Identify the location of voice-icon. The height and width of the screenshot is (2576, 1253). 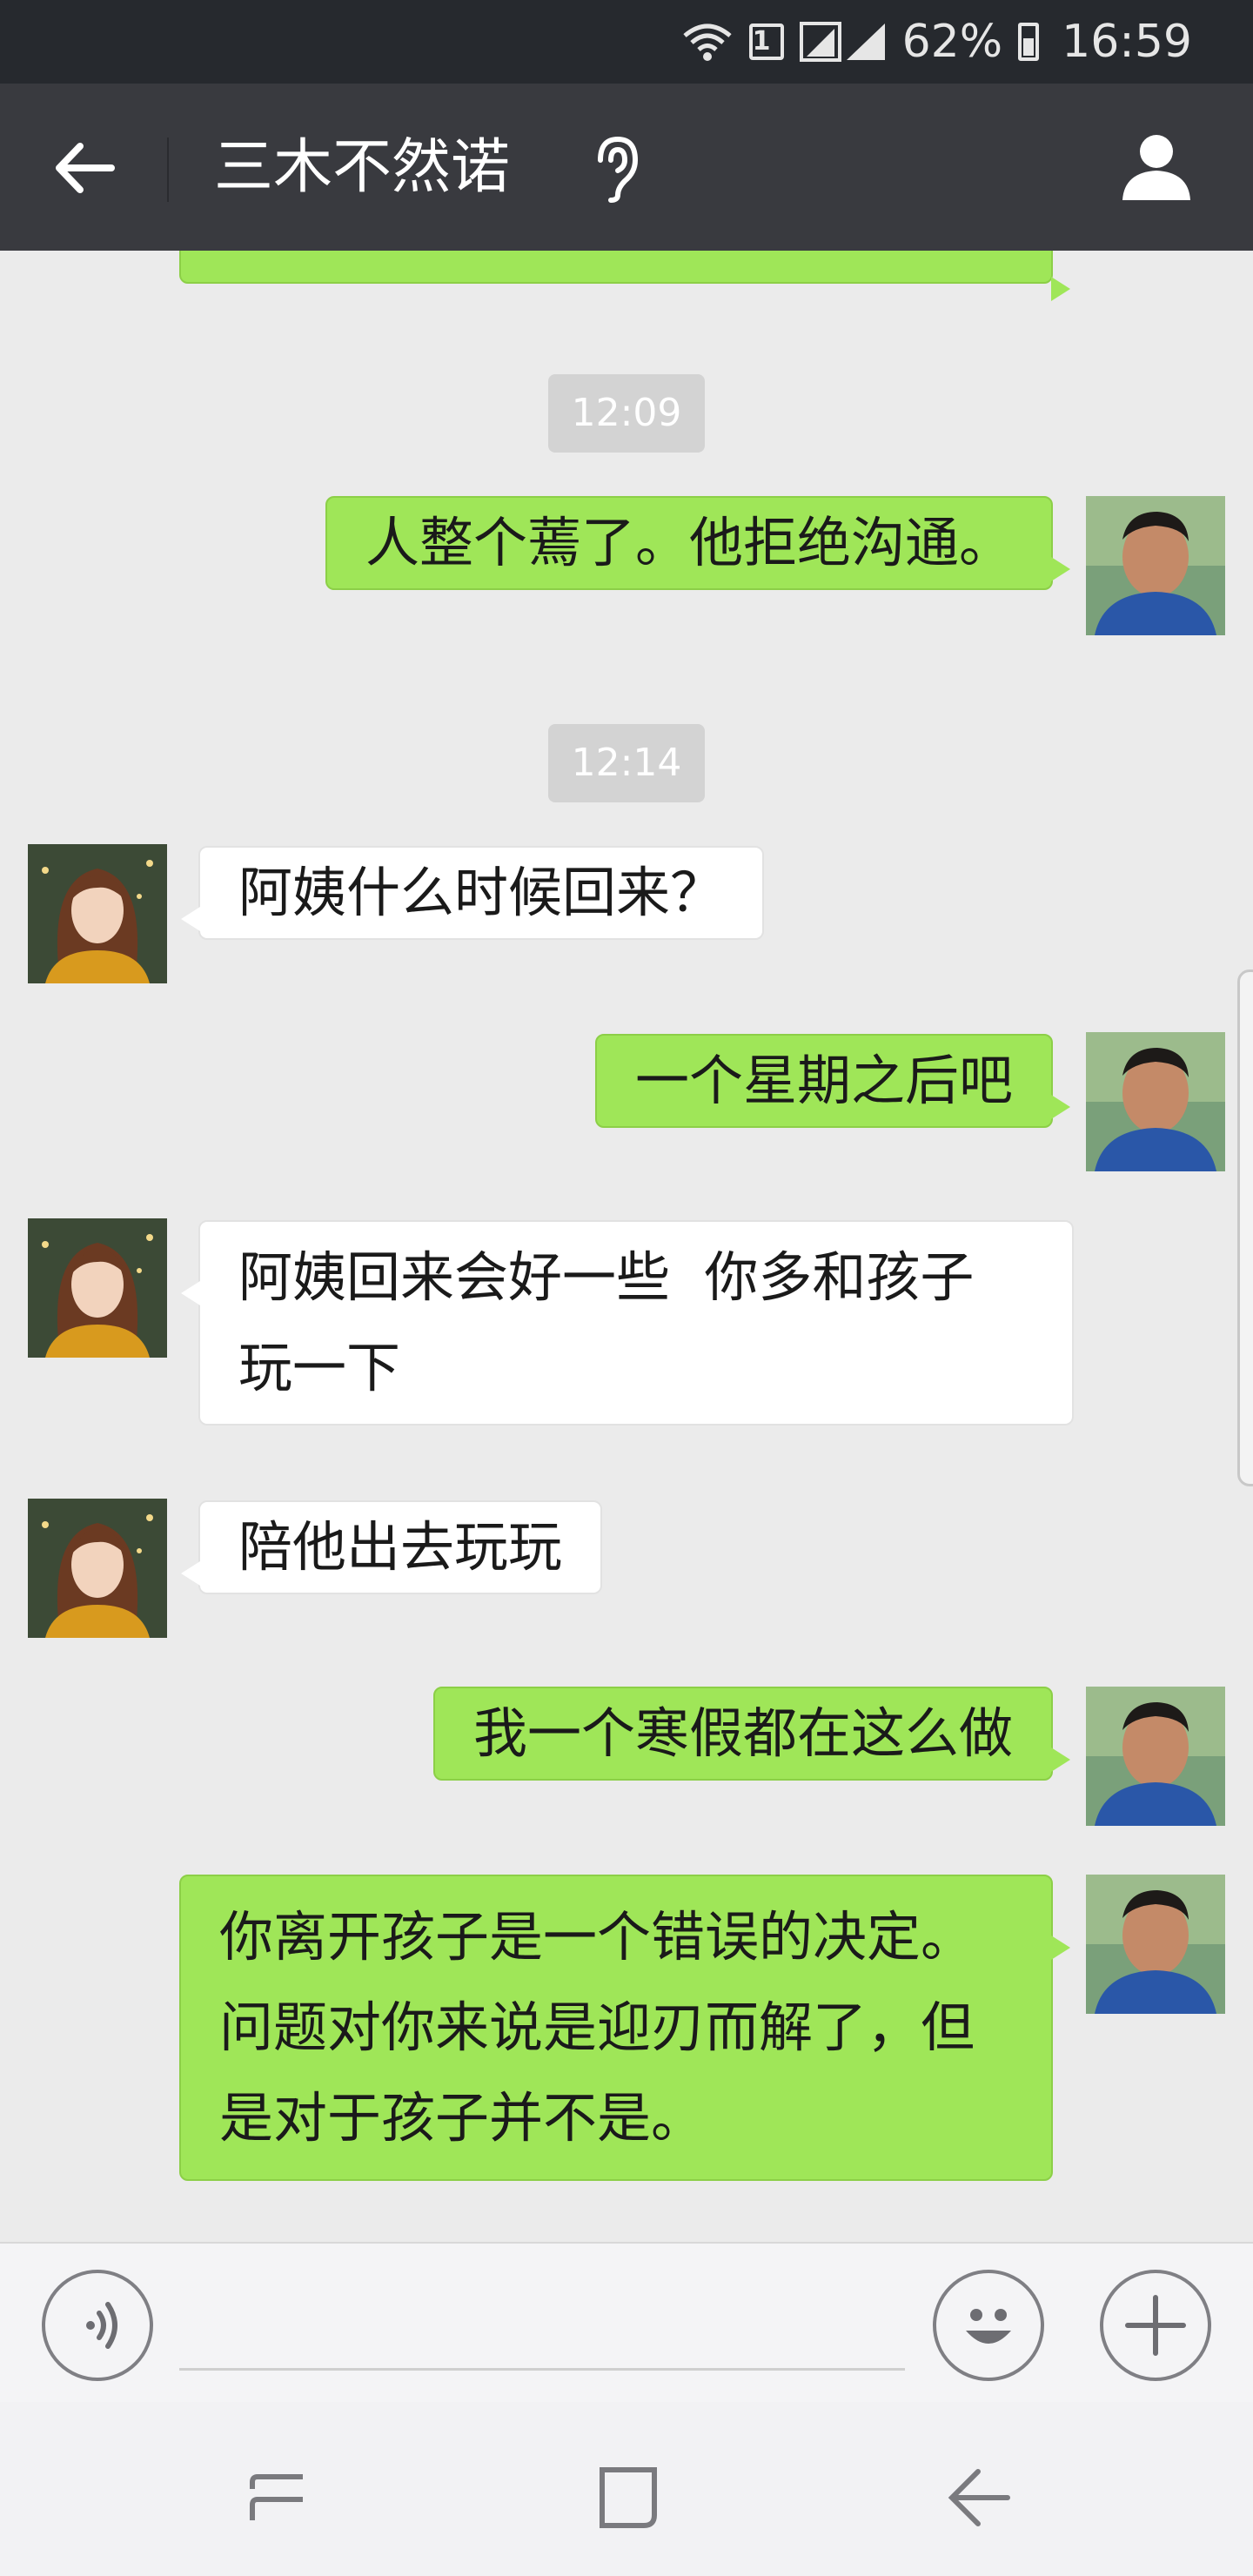
(101, 2325).